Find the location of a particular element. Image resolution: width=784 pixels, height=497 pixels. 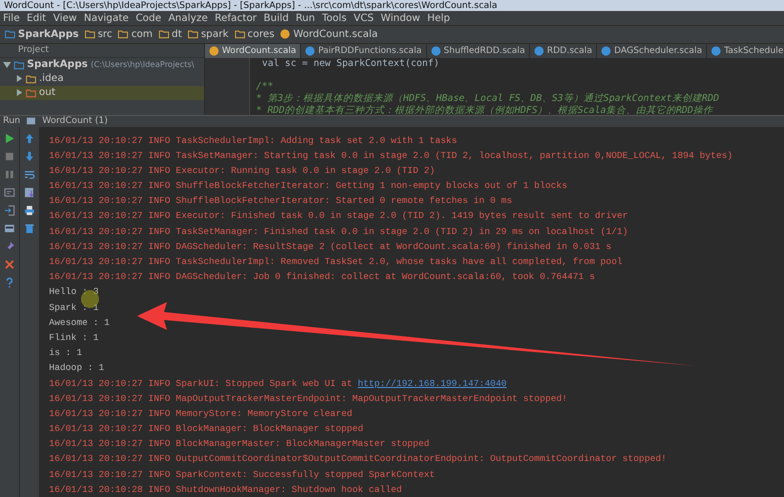

panel-title: Project is located at coordinates (33, 50).